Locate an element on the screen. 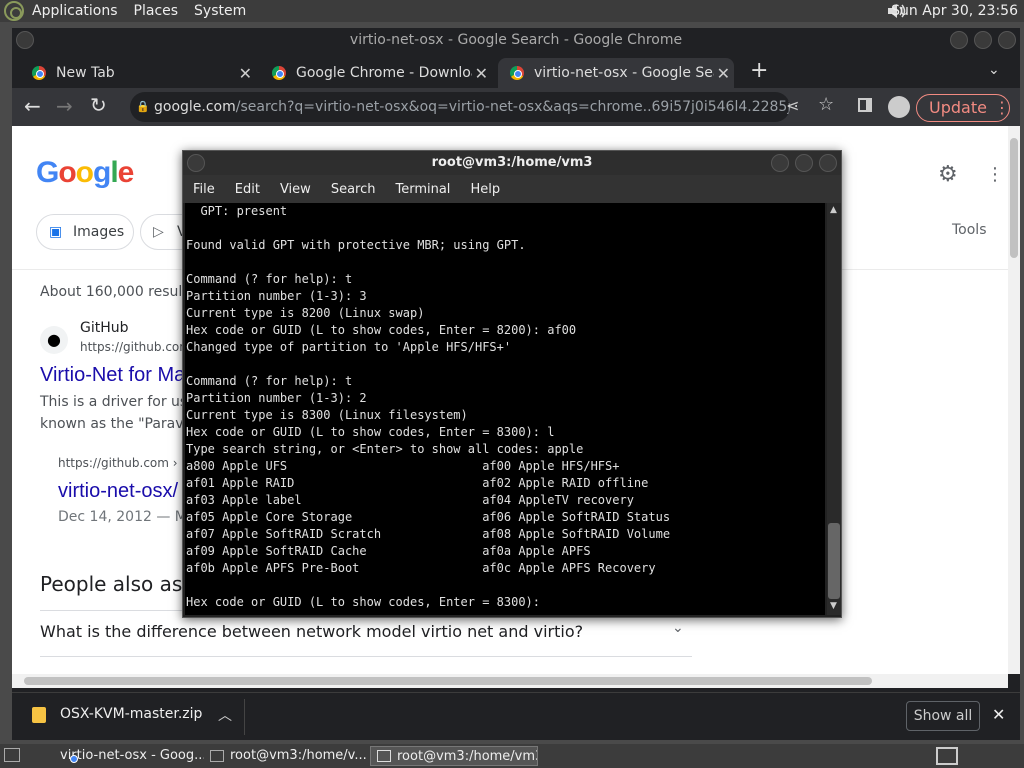 The width and height of the screenshot is (1024, 768). tools-button: Tools is located at coordinates (969, 230).